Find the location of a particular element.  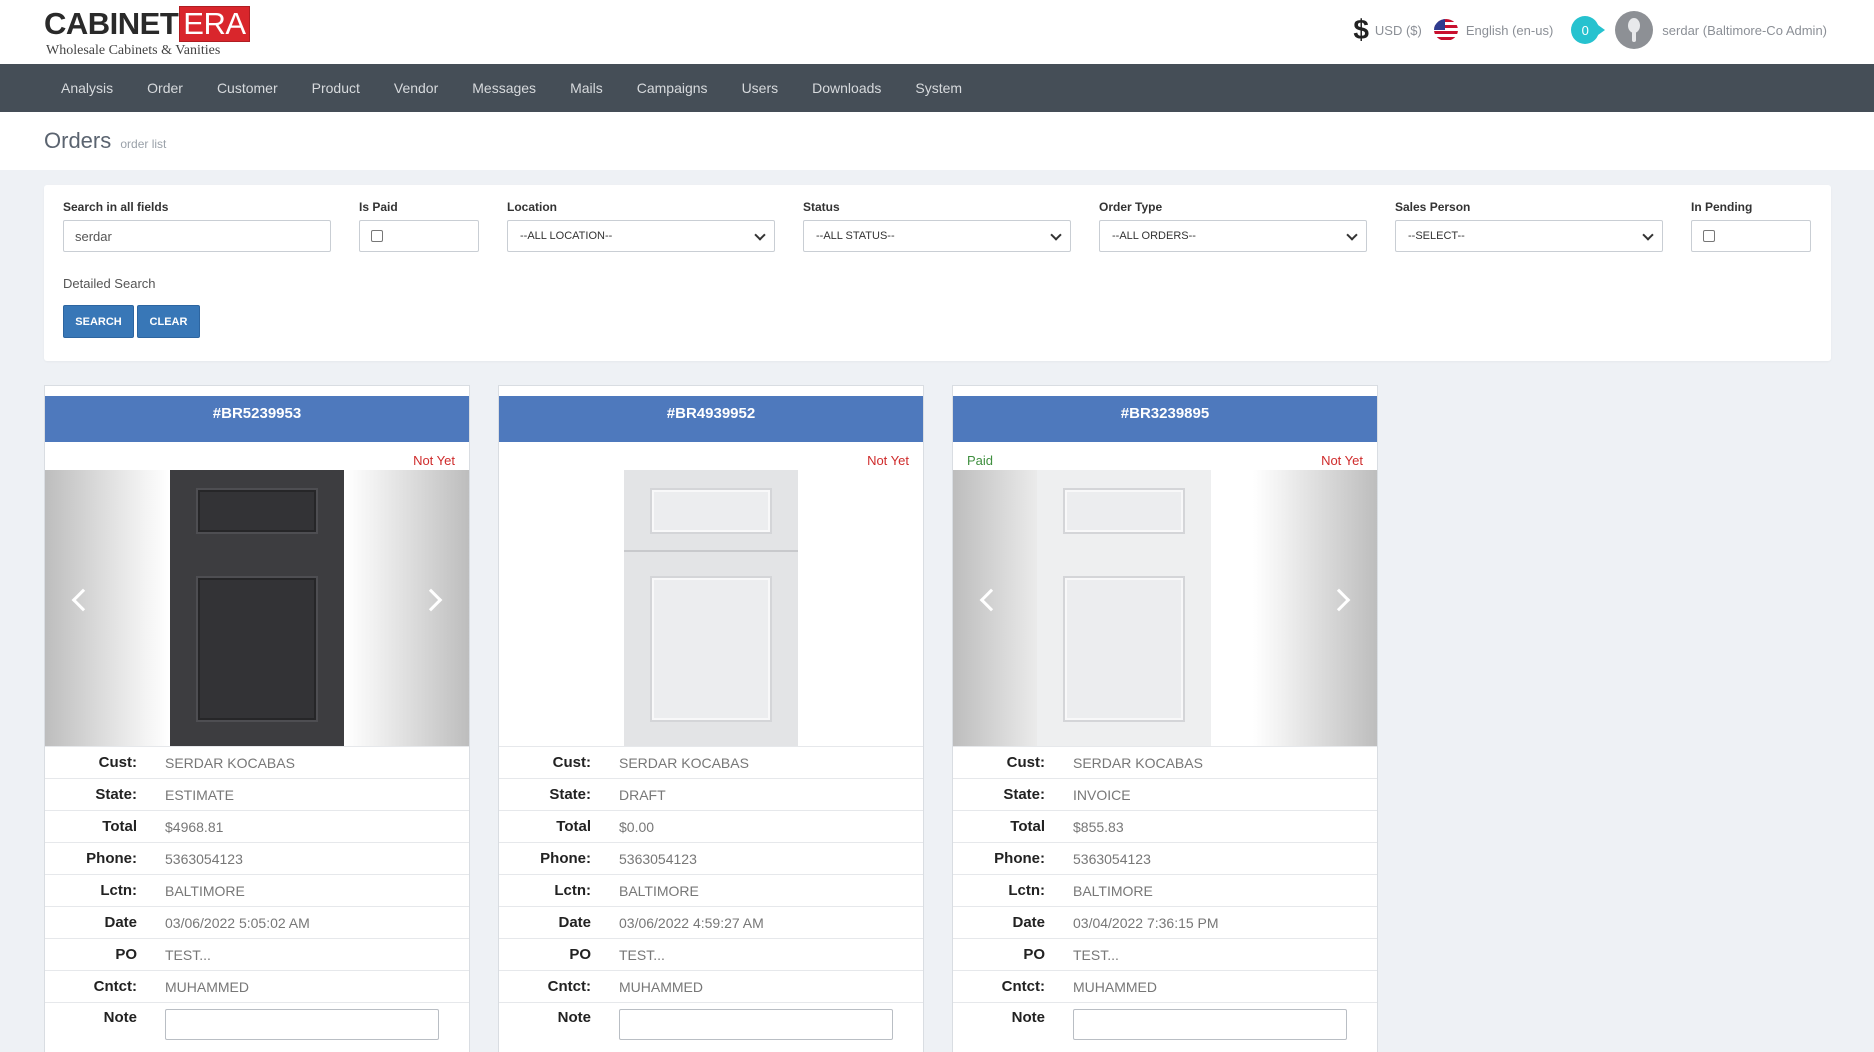

location-select: --ALL LOCATION-- is located at coordinates (641, 236).